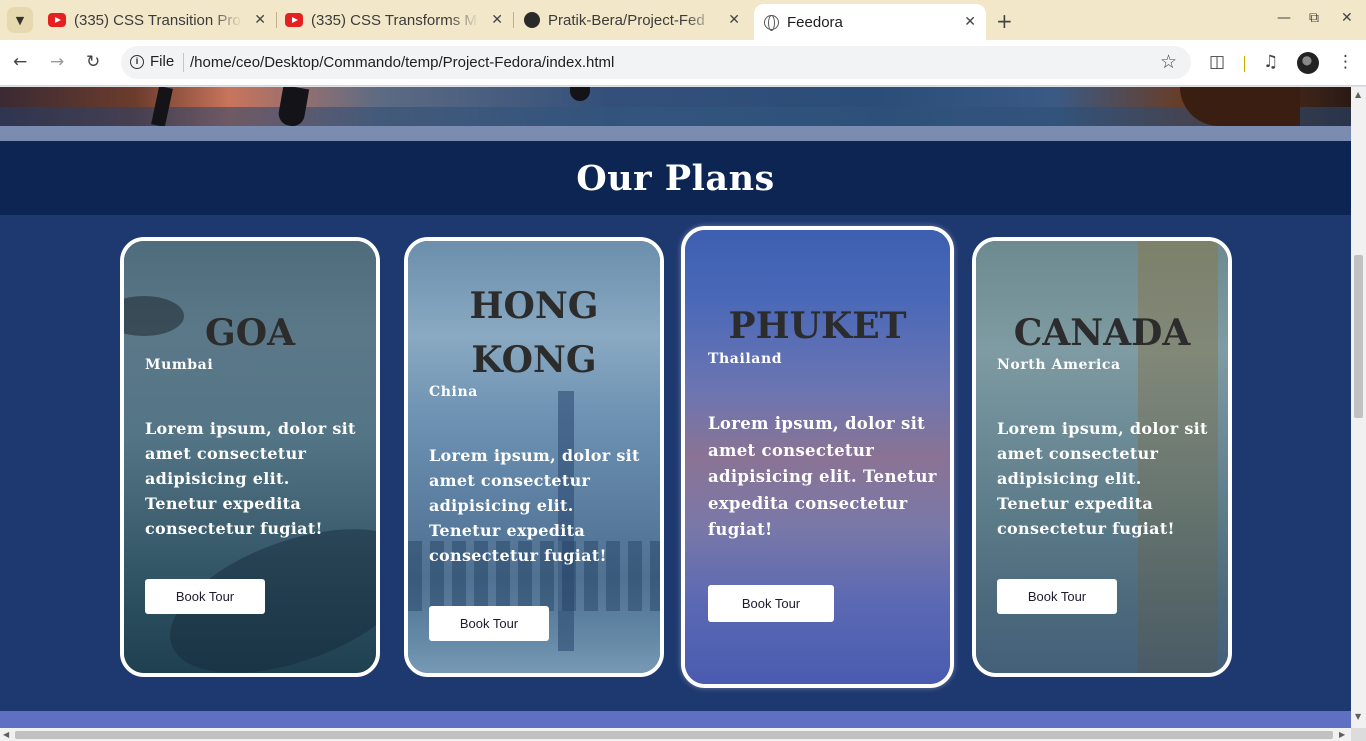  What do you see at coordinates (162, 61) in the screenshot?
I see `scheme-label: File` at bounding box center [162, 61].